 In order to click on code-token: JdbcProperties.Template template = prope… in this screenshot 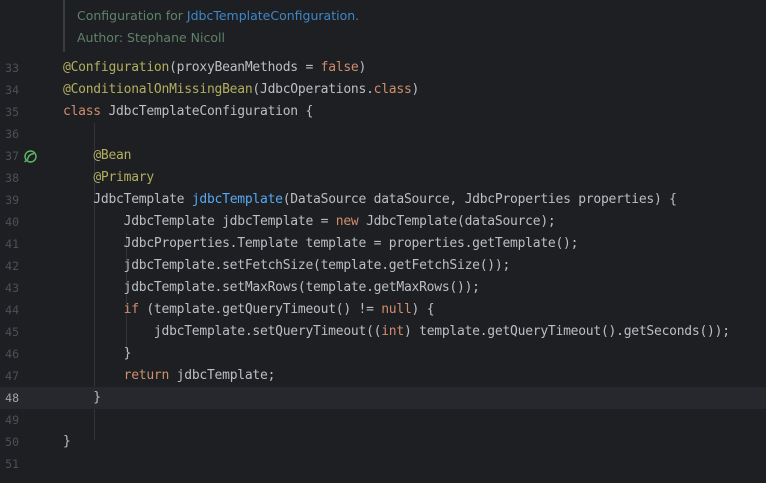, I will do `click(321, 243)`.